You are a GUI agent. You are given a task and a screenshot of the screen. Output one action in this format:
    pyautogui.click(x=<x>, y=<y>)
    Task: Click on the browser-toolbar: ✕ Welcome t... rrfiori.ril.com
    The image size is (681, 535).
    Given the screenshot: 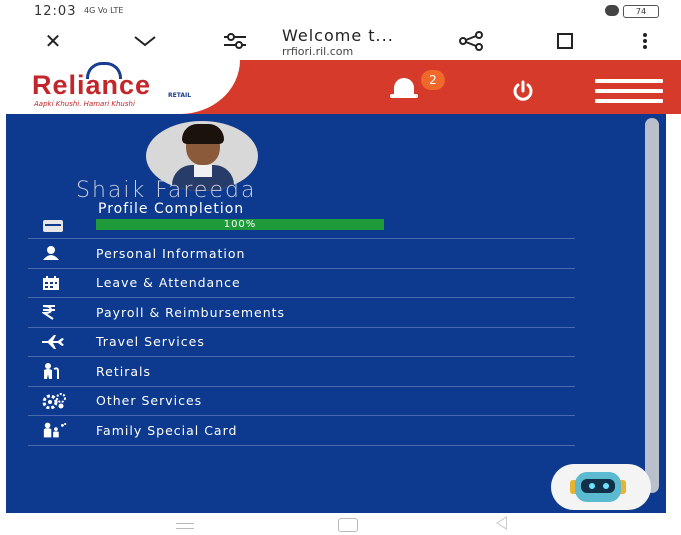 What is the action you would take?
    pyautogui.click(x=340, y=41)
    